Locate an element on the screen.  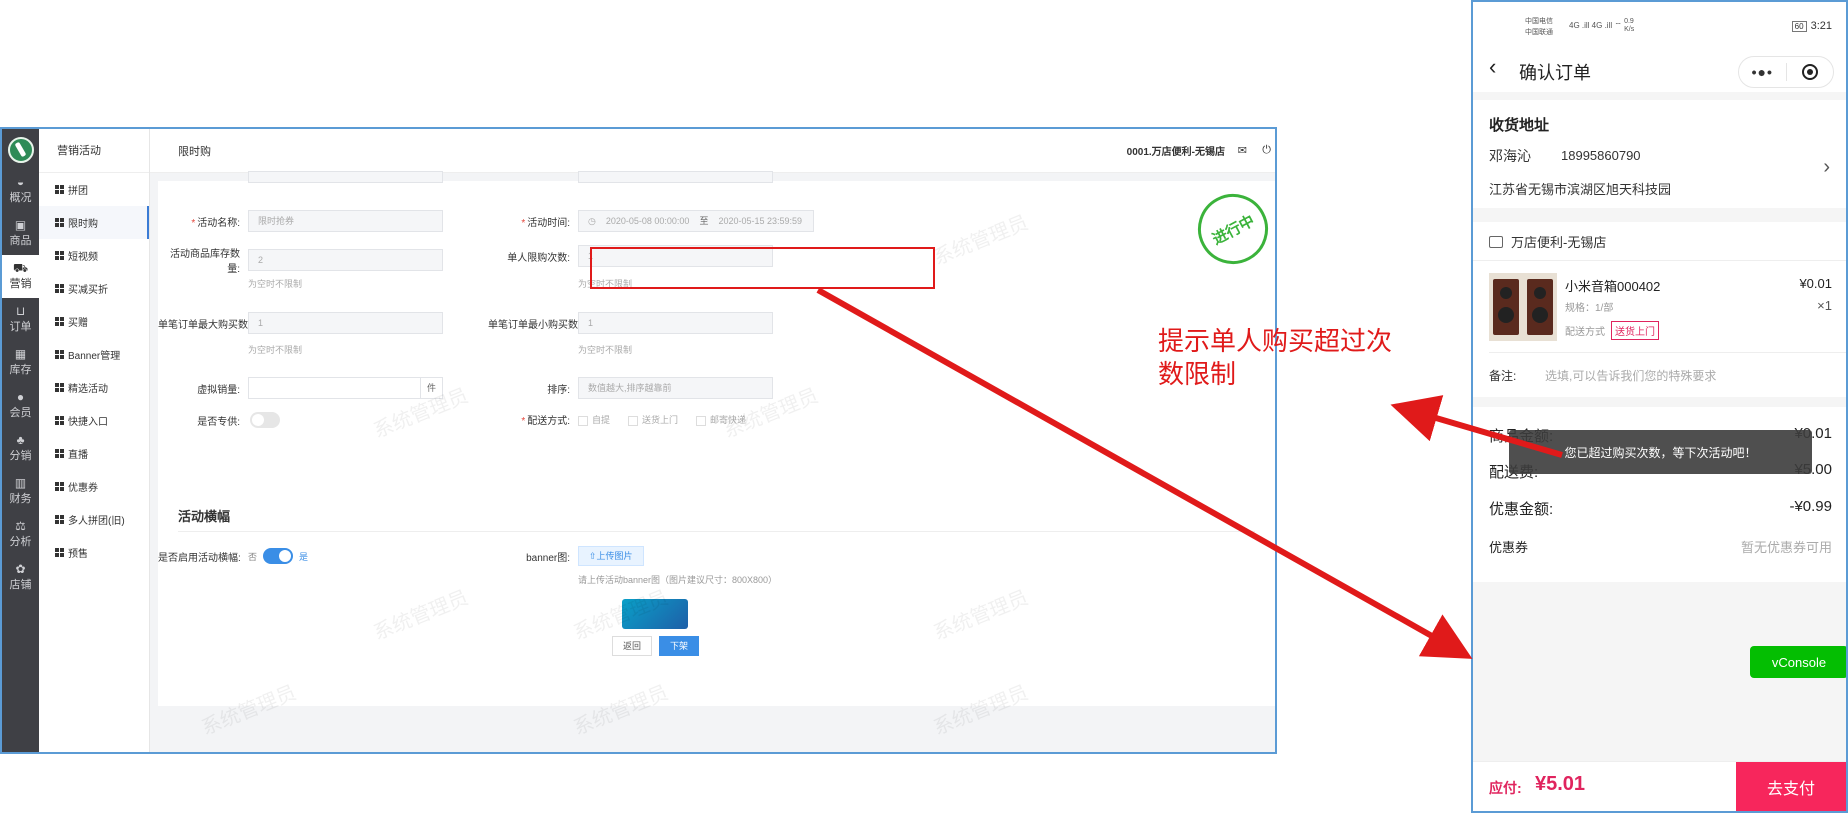
min-per-order-row: 单笔订单最小购买数量: 1 is located at coordinates (630, 323).